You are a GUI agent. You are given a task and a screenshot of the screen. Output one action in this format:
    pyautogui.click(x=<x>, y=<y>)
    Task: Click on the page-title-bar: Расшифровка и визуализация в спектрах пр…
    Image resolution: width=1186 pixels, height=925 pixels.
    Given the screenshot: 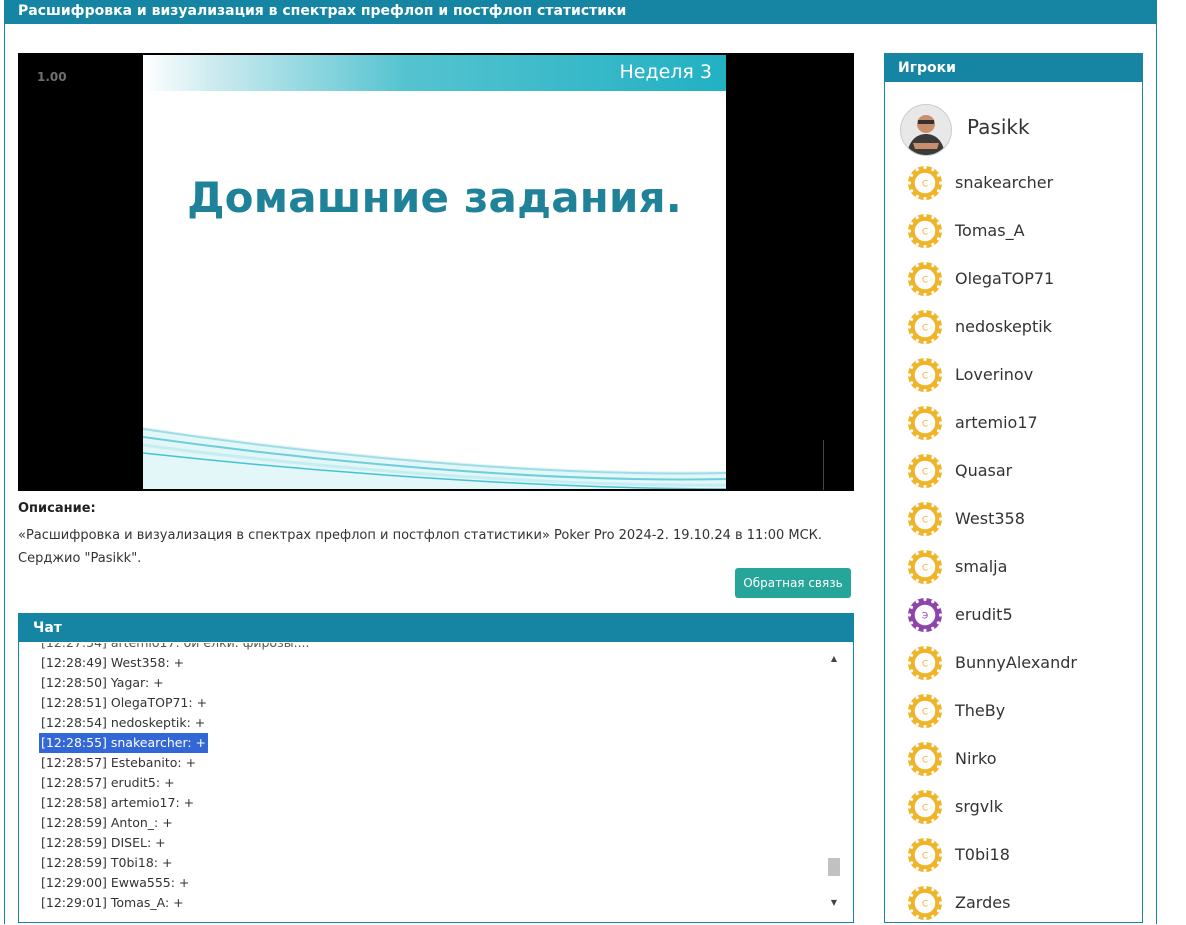 What is the action you would take?
    pyautogui.click(x=580, y=12)
    